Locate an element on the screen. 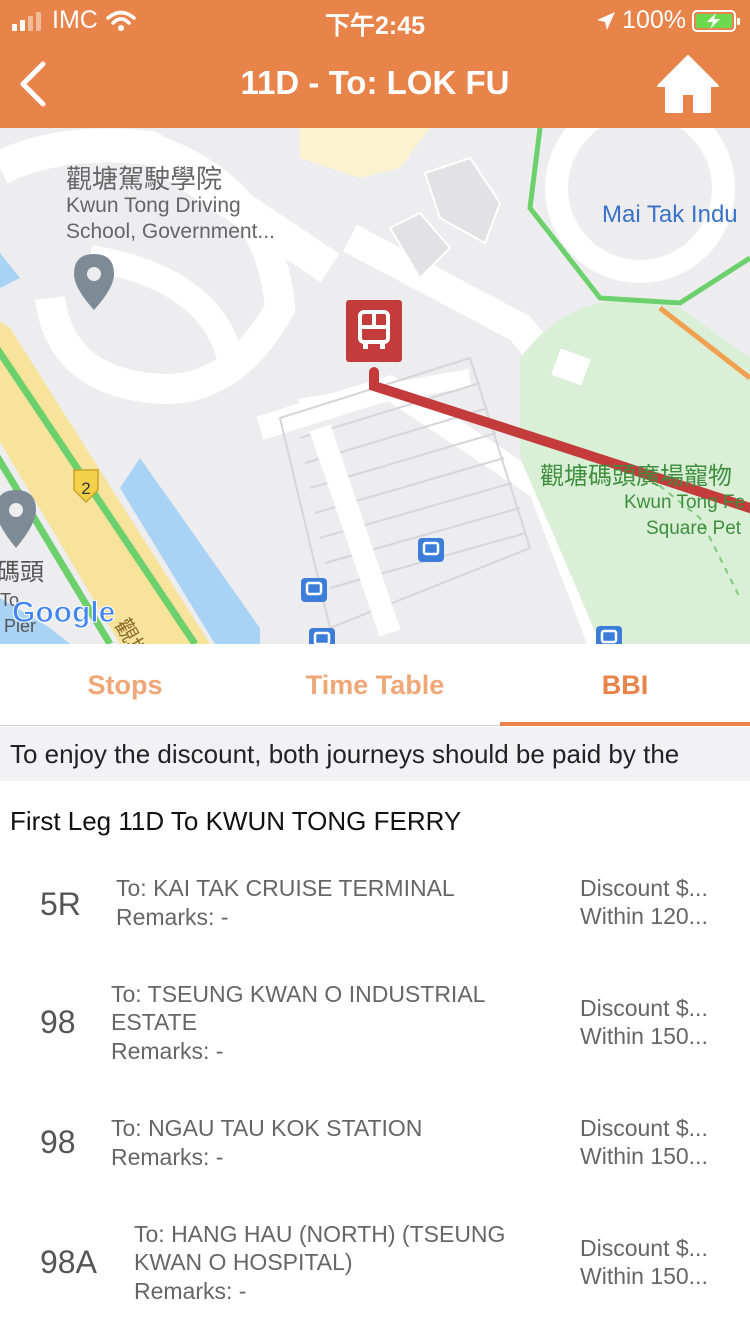 The width and height of the screenshot is (750, 1334). status-right: 100% is located at coordinates (668, 20).